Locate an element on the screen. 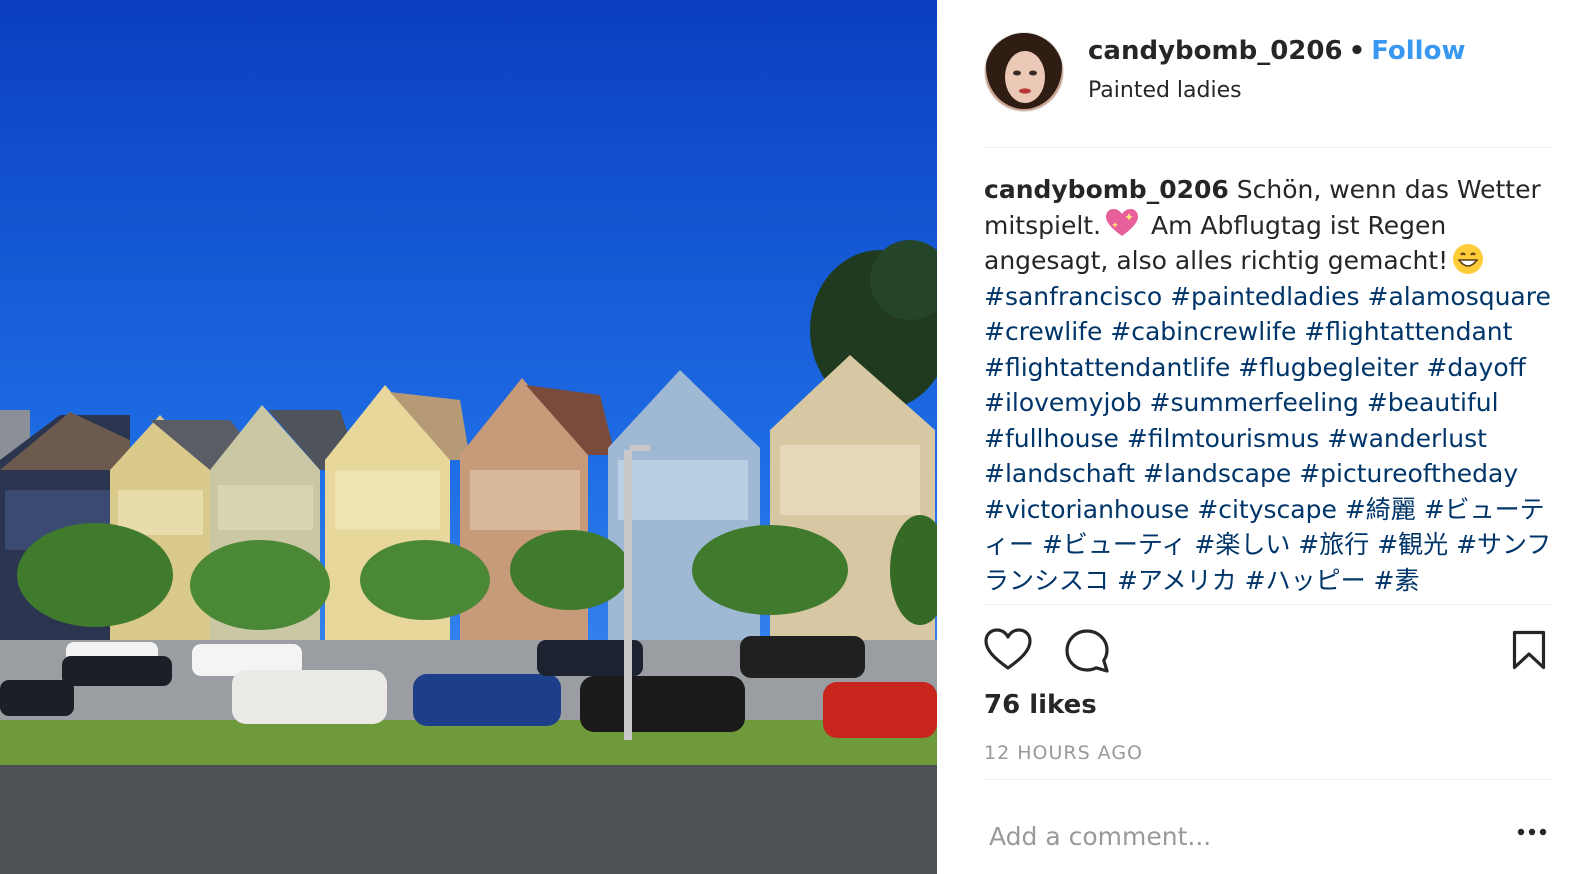 The width and height of the screenshot is (1586, 874). hashtag-link: #alamosquare is located at coordinates (1459, 296).